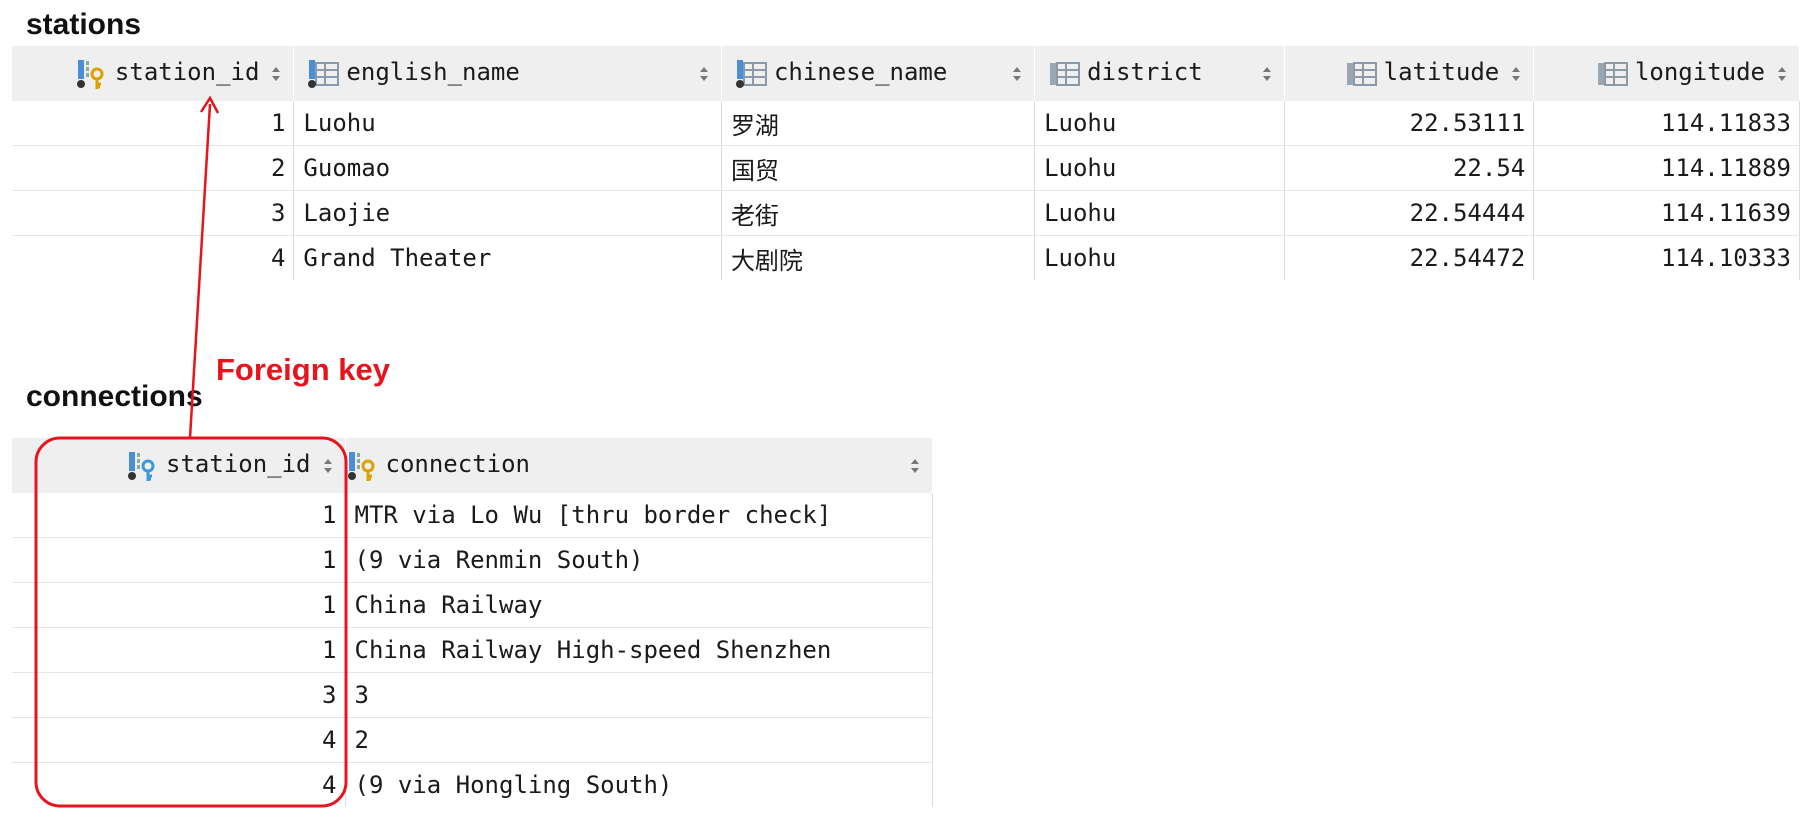 This screenshot has width=1812, height=819. I want to click on table-row: 1 (9 via Renmin South), so click(472, 560).